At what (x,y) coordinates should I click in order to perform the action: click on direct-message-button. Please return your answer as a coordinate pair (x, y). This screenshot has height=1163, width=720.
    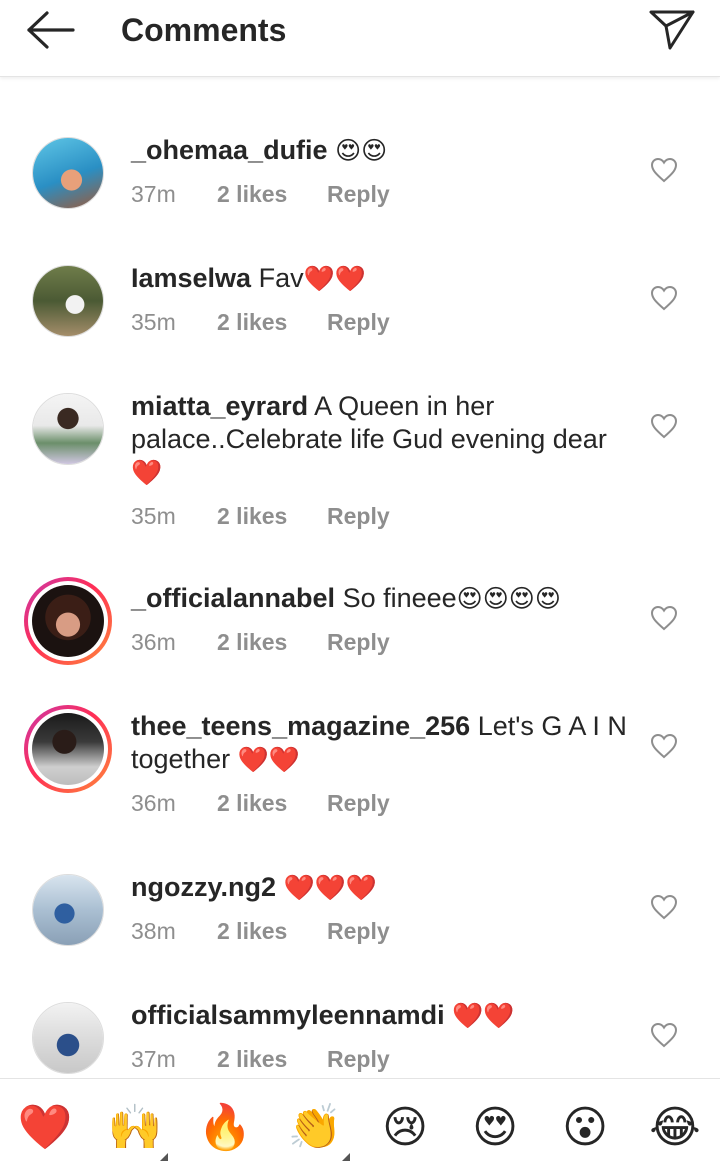
    Looking at the image, I should click on (672, 30).